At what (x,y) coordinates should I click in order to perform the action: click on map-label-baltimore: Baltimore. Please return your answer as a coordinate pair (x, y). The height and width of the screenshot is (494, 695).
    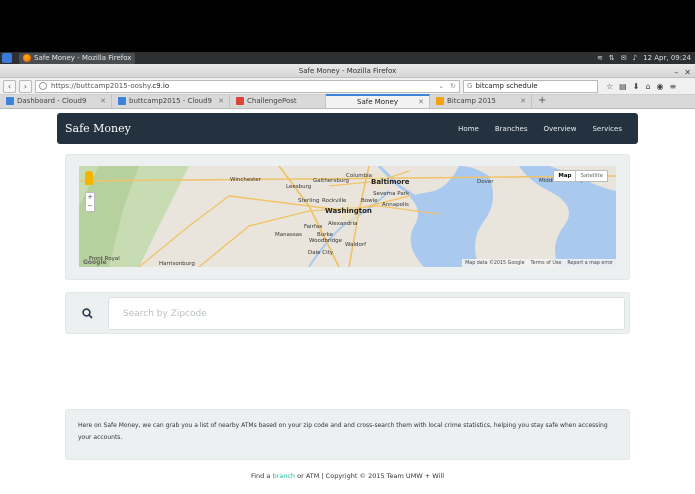
    Looking at the image, I should click on (390, 182).